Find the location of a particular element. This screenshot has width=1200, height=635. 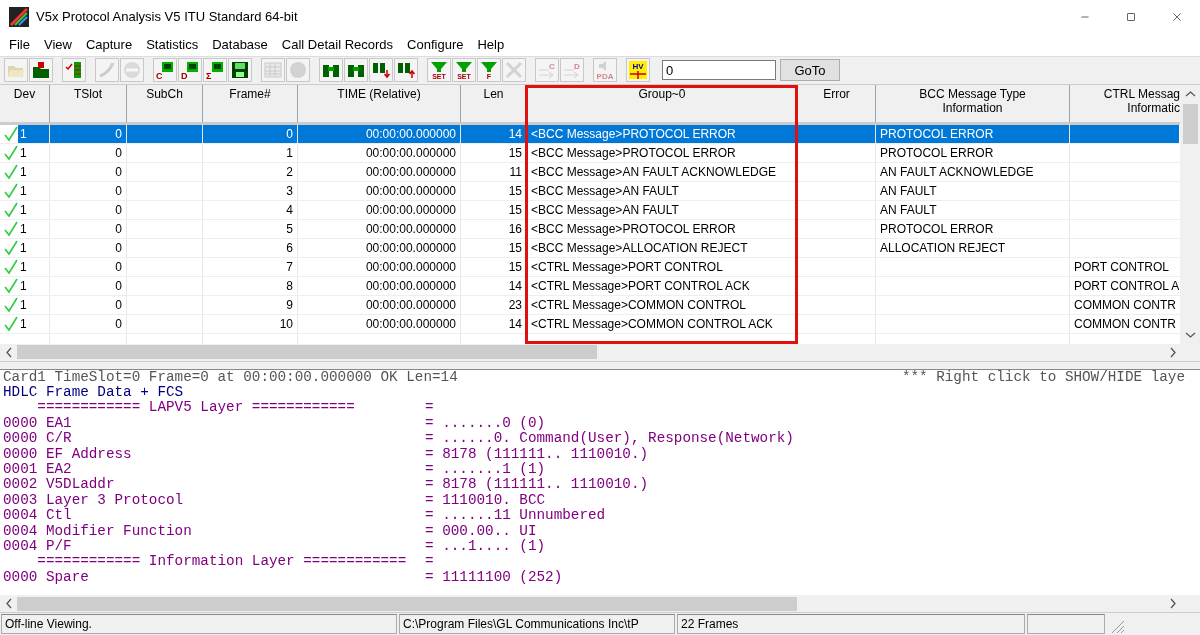

frame-summary: Card1 TimeSlot=0 Frame=0 at 00:00:00.000000 OK Len=14 is located at coordinates (230, 377).